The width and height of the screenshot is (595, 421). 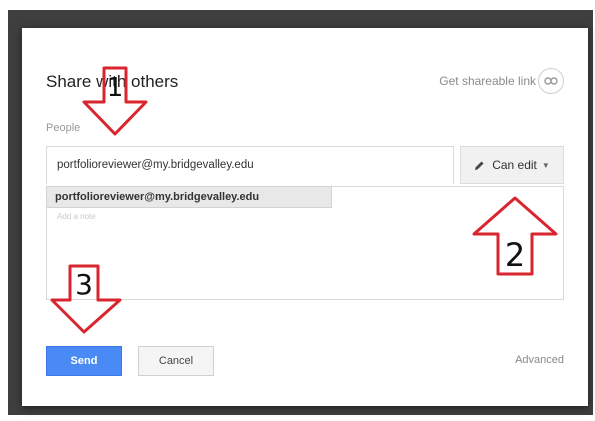 I want to click on annotation-number-1: 1, so click(x=115, y=88).